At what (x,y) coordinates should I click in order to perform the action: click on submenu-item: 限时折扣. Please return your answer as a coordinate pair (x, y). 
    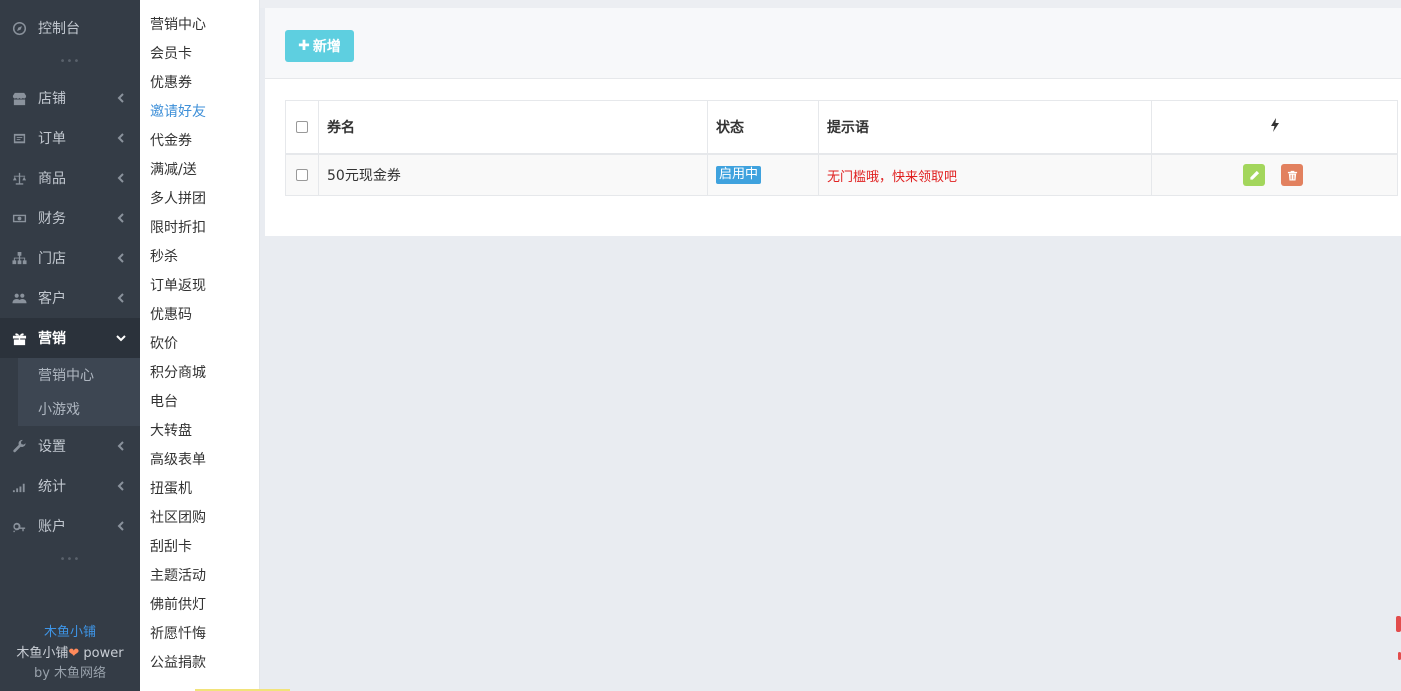
    Looking at the image, I should click on (178, 227).